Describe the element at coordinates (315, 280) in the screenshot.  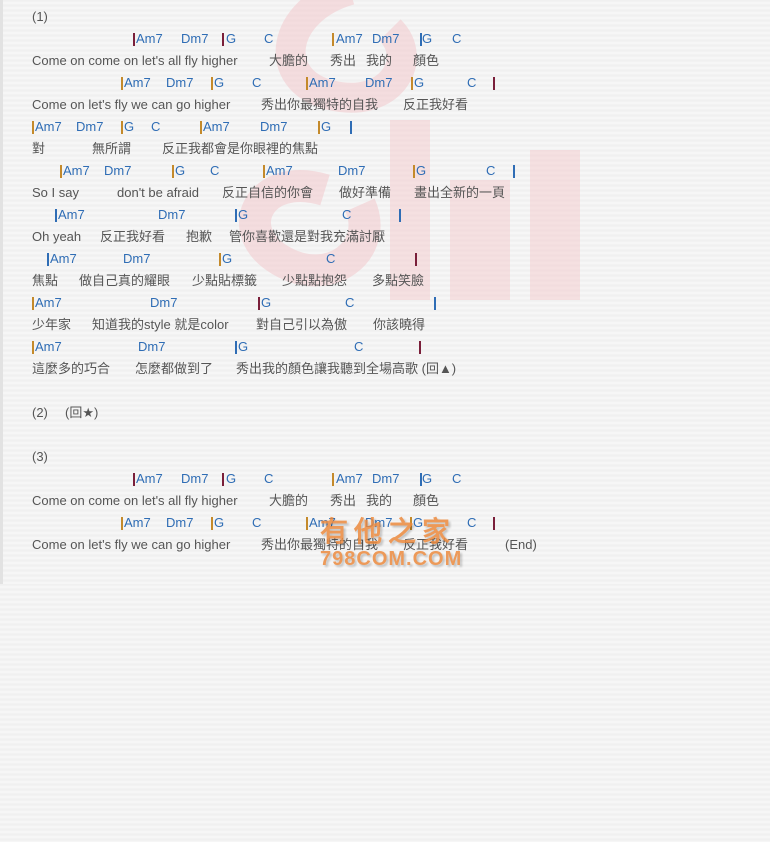
I see `lyric: 少點點抱怨` at that location.